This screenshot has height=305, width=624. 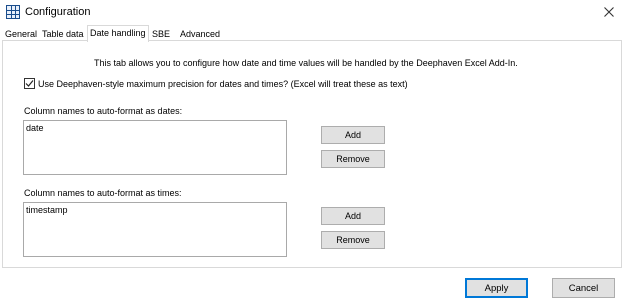 What do you see at coordinates (496, 288) in the screenshot?
I see `apply-button: Apply` at bounding box center [496, 288].